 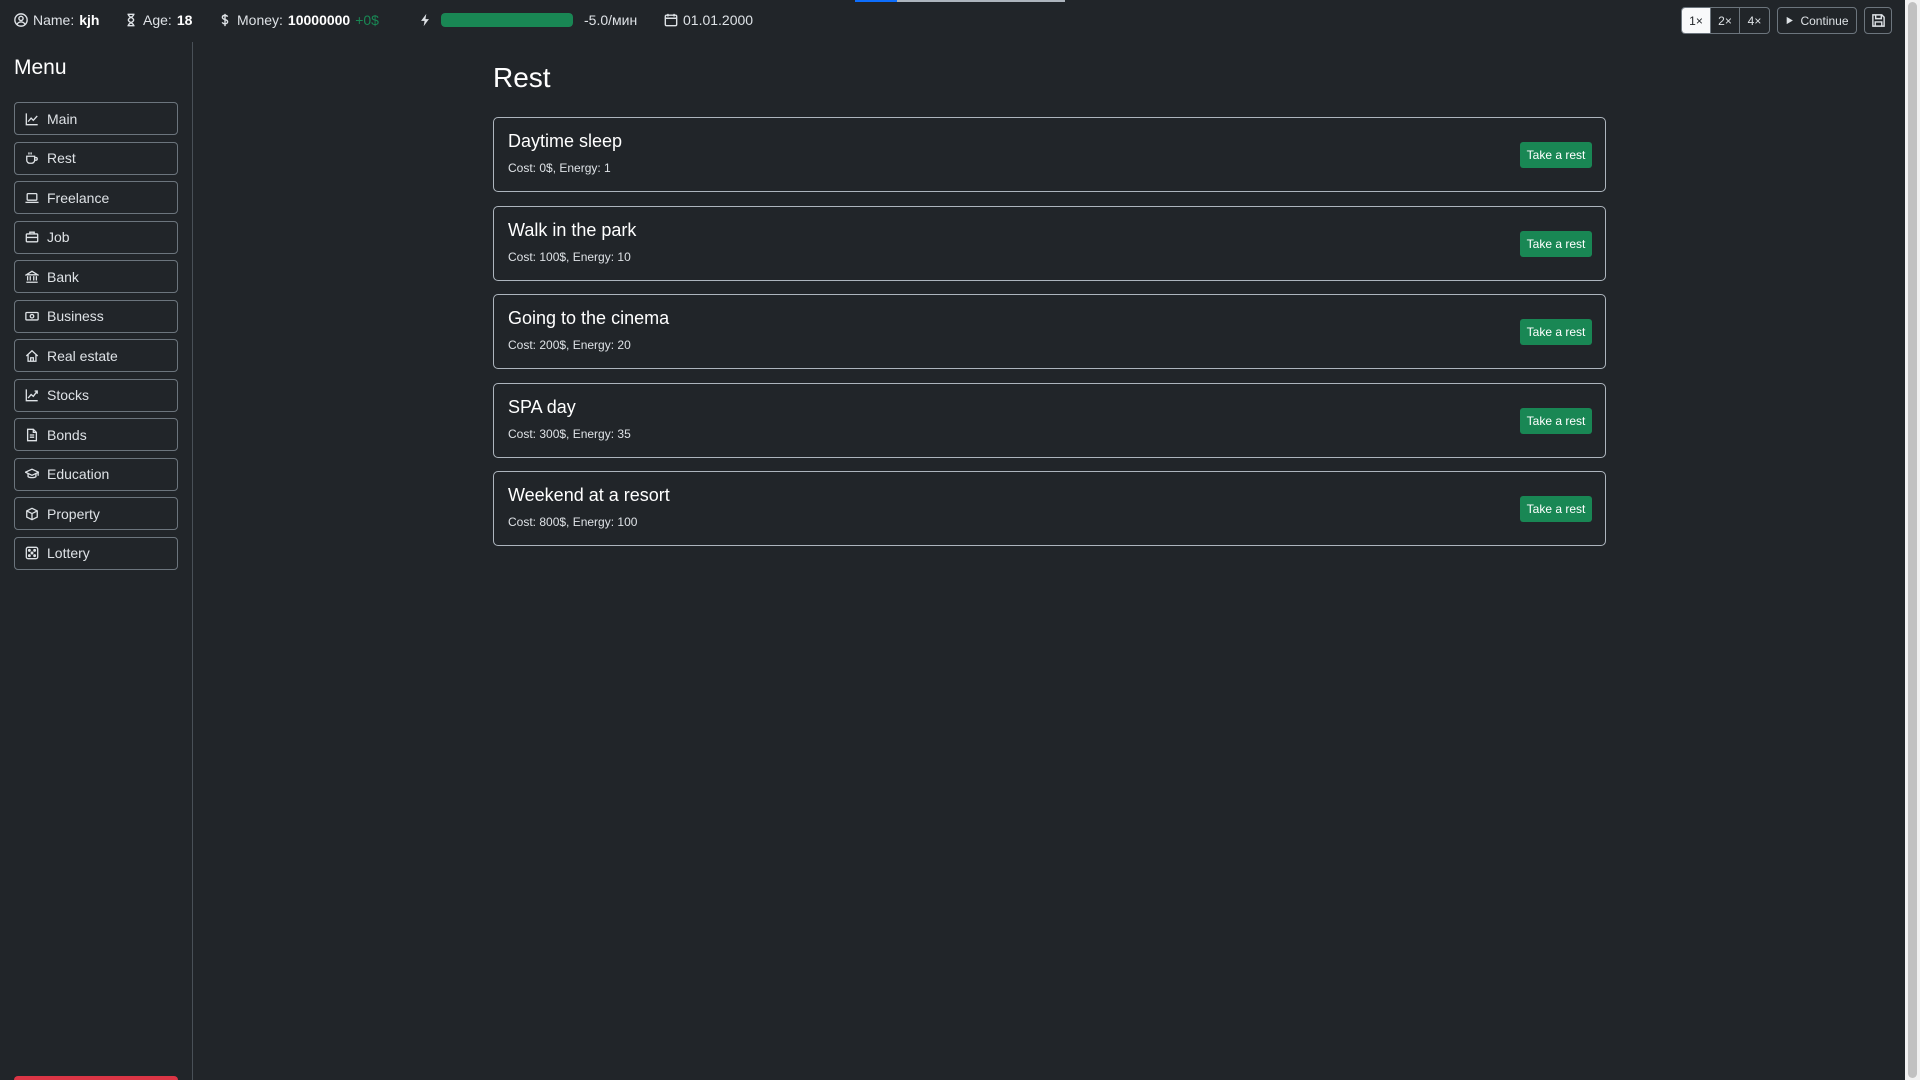 I want to click on menu-title: Menu, so click(x=40, y=67).